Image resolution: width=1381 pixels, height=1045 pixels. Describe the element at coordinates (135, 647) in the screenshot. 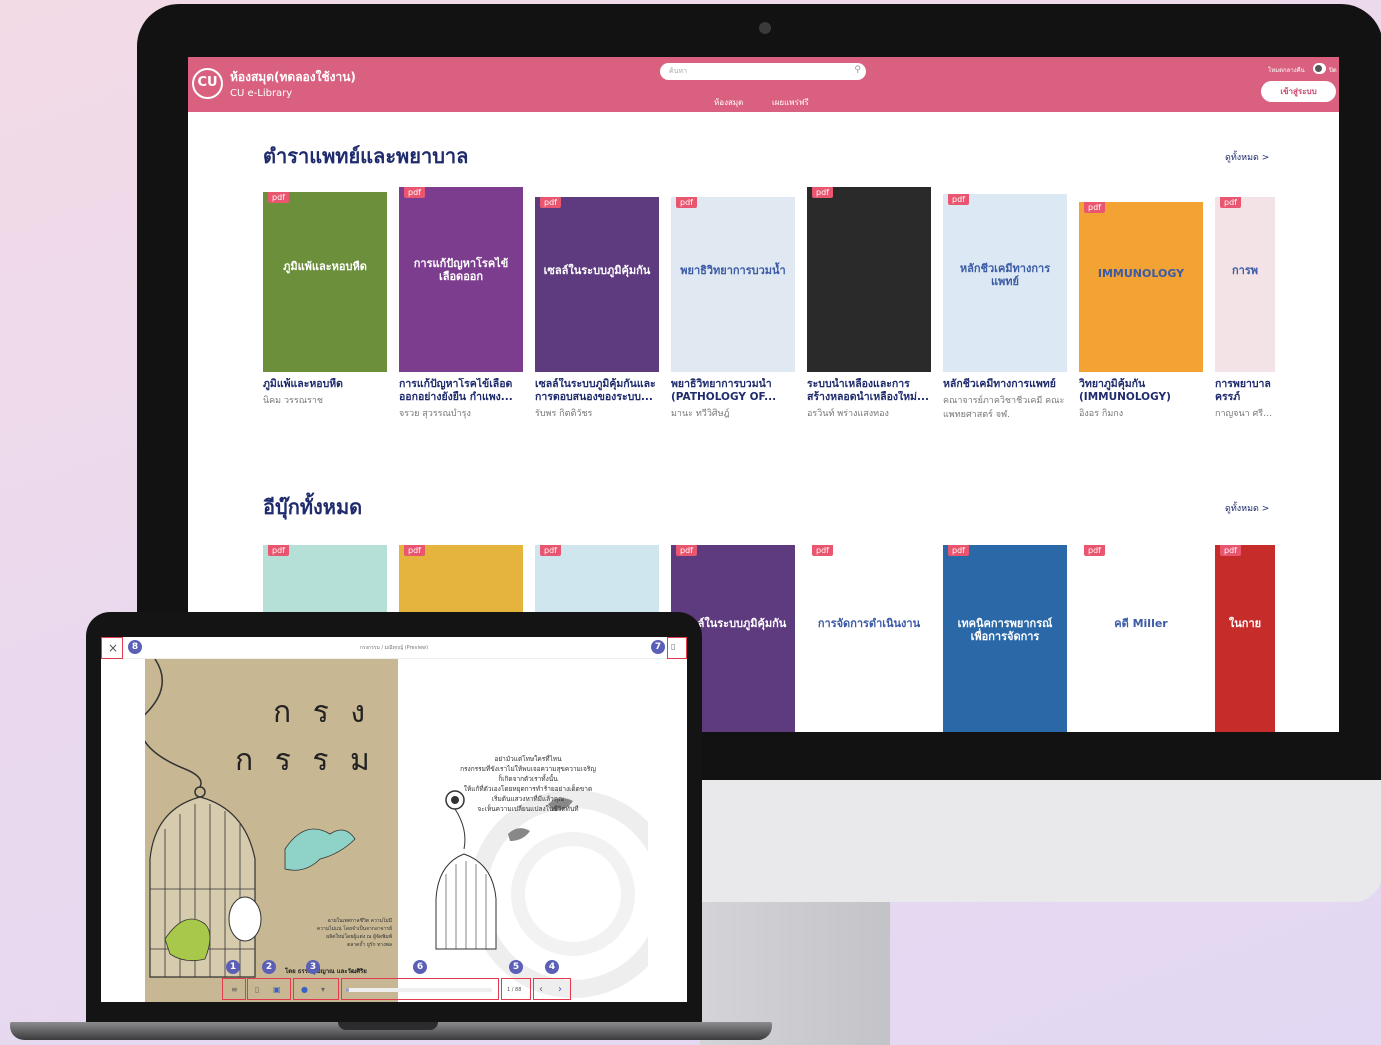

I see `marker-8: 8` at that location.